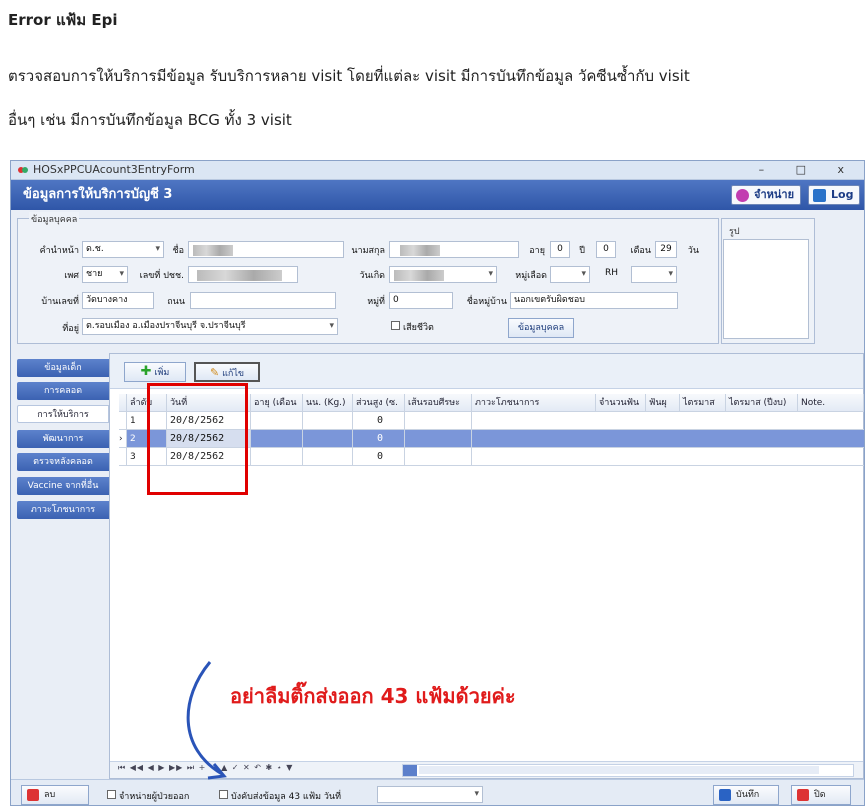 The image size is (865, 806). I want to click on plus-icon: ✚, so click(146, 371).